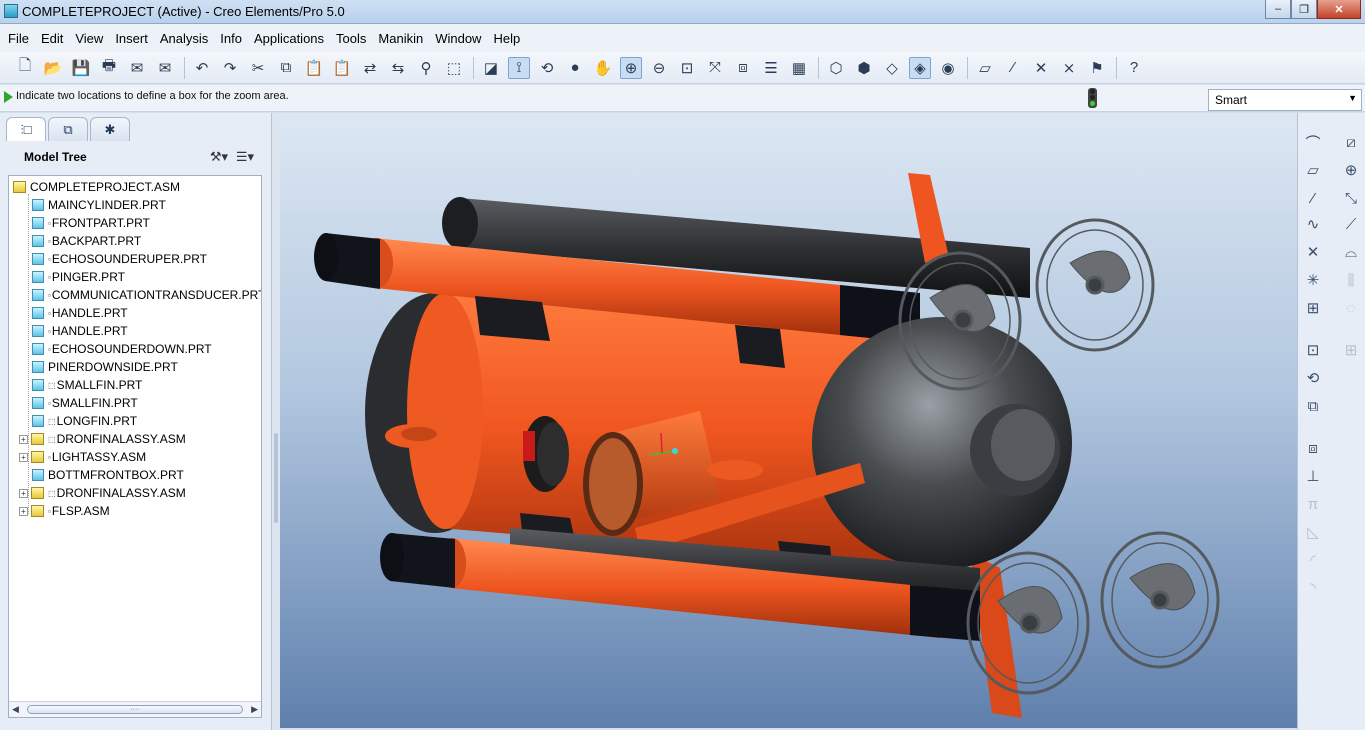 This screenshot has height=730, width=1365. I want to click on panel-sash, so click(276, 421).